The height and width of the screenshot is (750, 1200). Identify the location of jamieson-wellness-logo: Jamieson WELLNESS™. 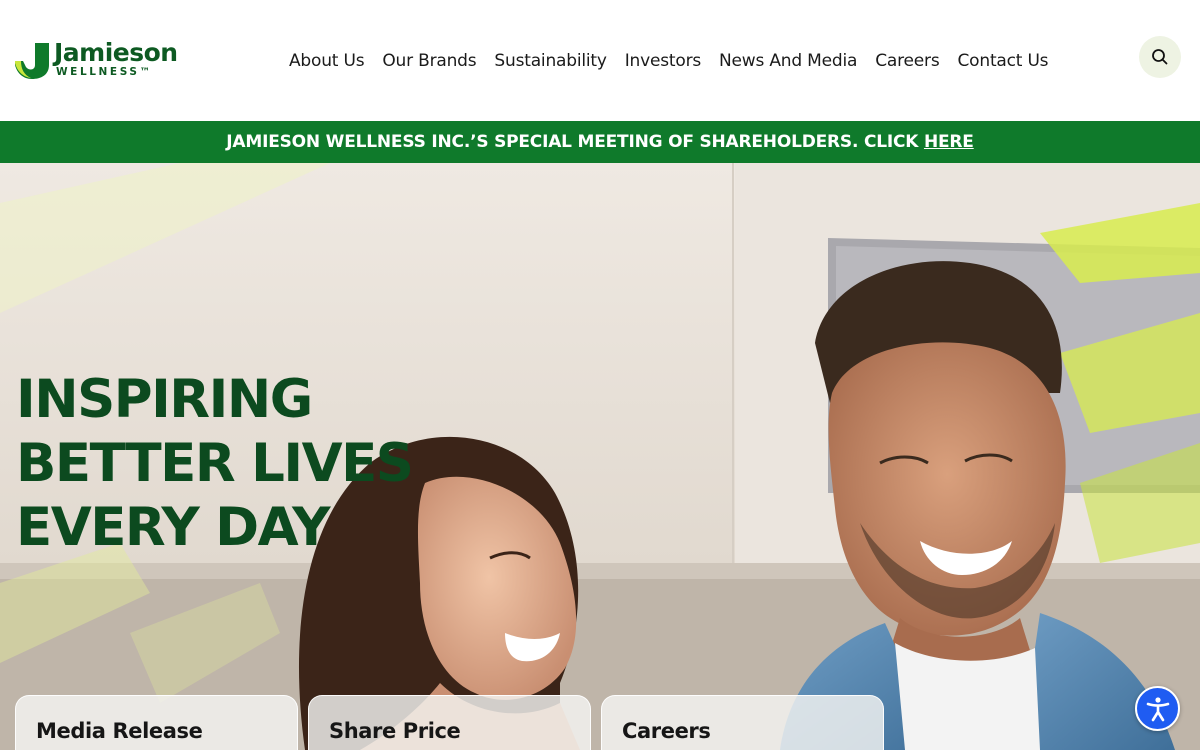
(105, 60).